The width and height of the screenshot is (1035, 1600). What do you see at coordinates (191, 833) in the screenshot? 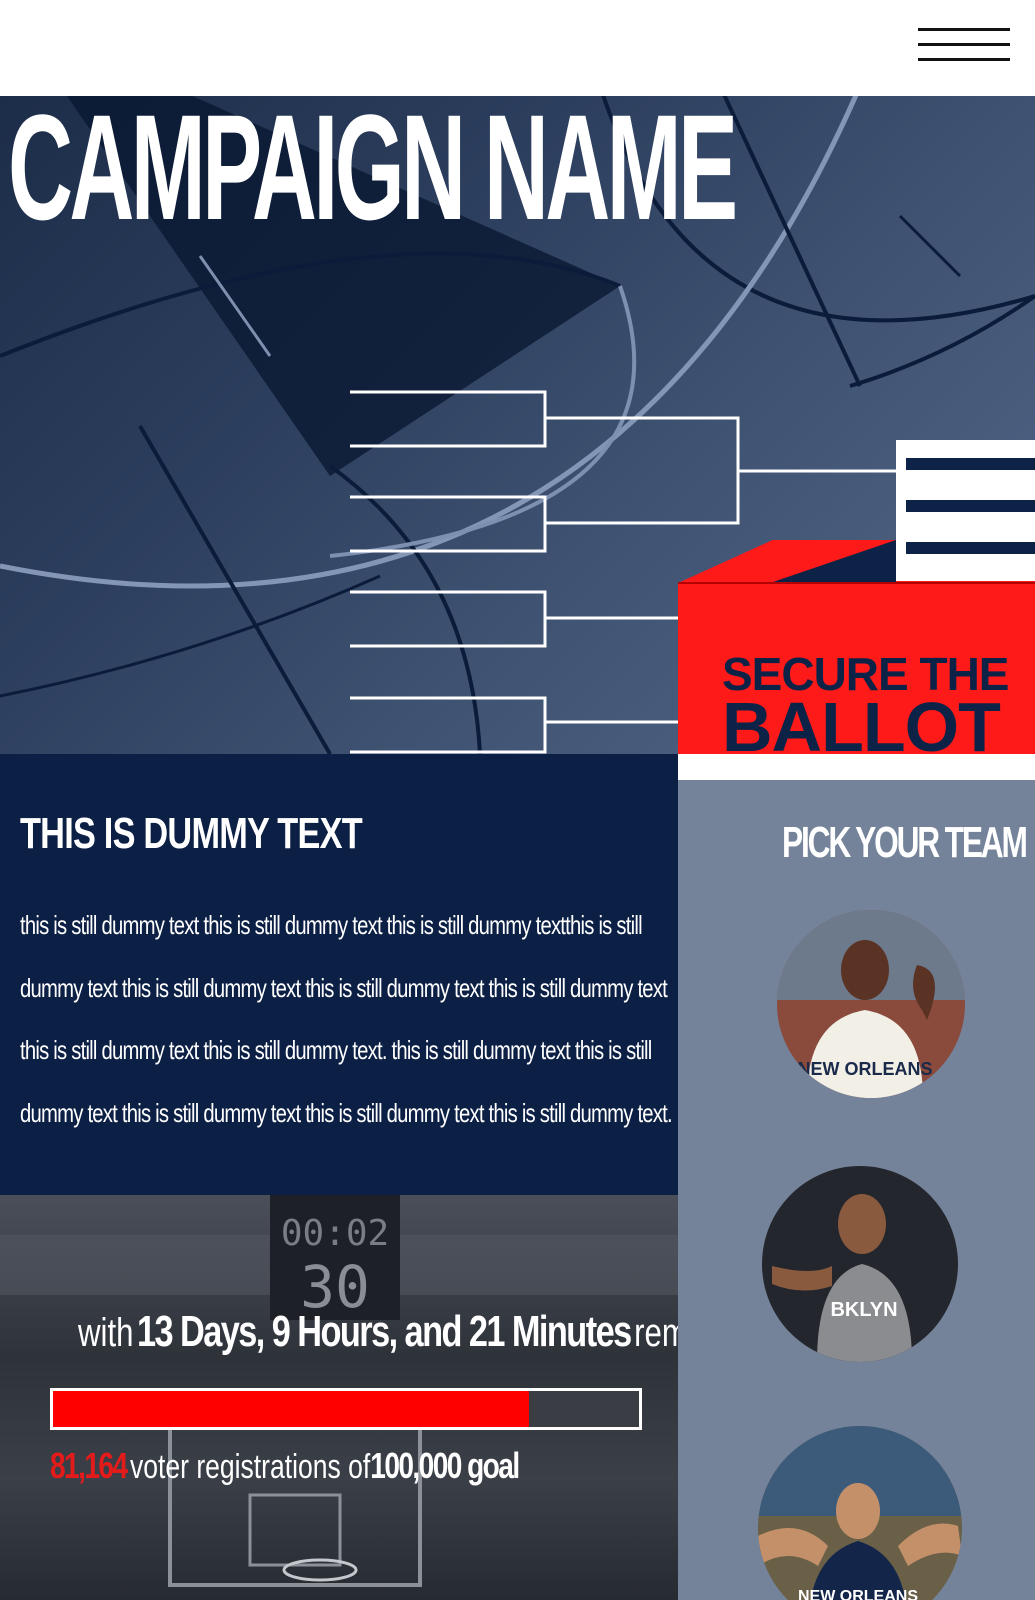
I see `info-heading: THIS IS DUMMY TEXT` at bounding box center [191, 833].